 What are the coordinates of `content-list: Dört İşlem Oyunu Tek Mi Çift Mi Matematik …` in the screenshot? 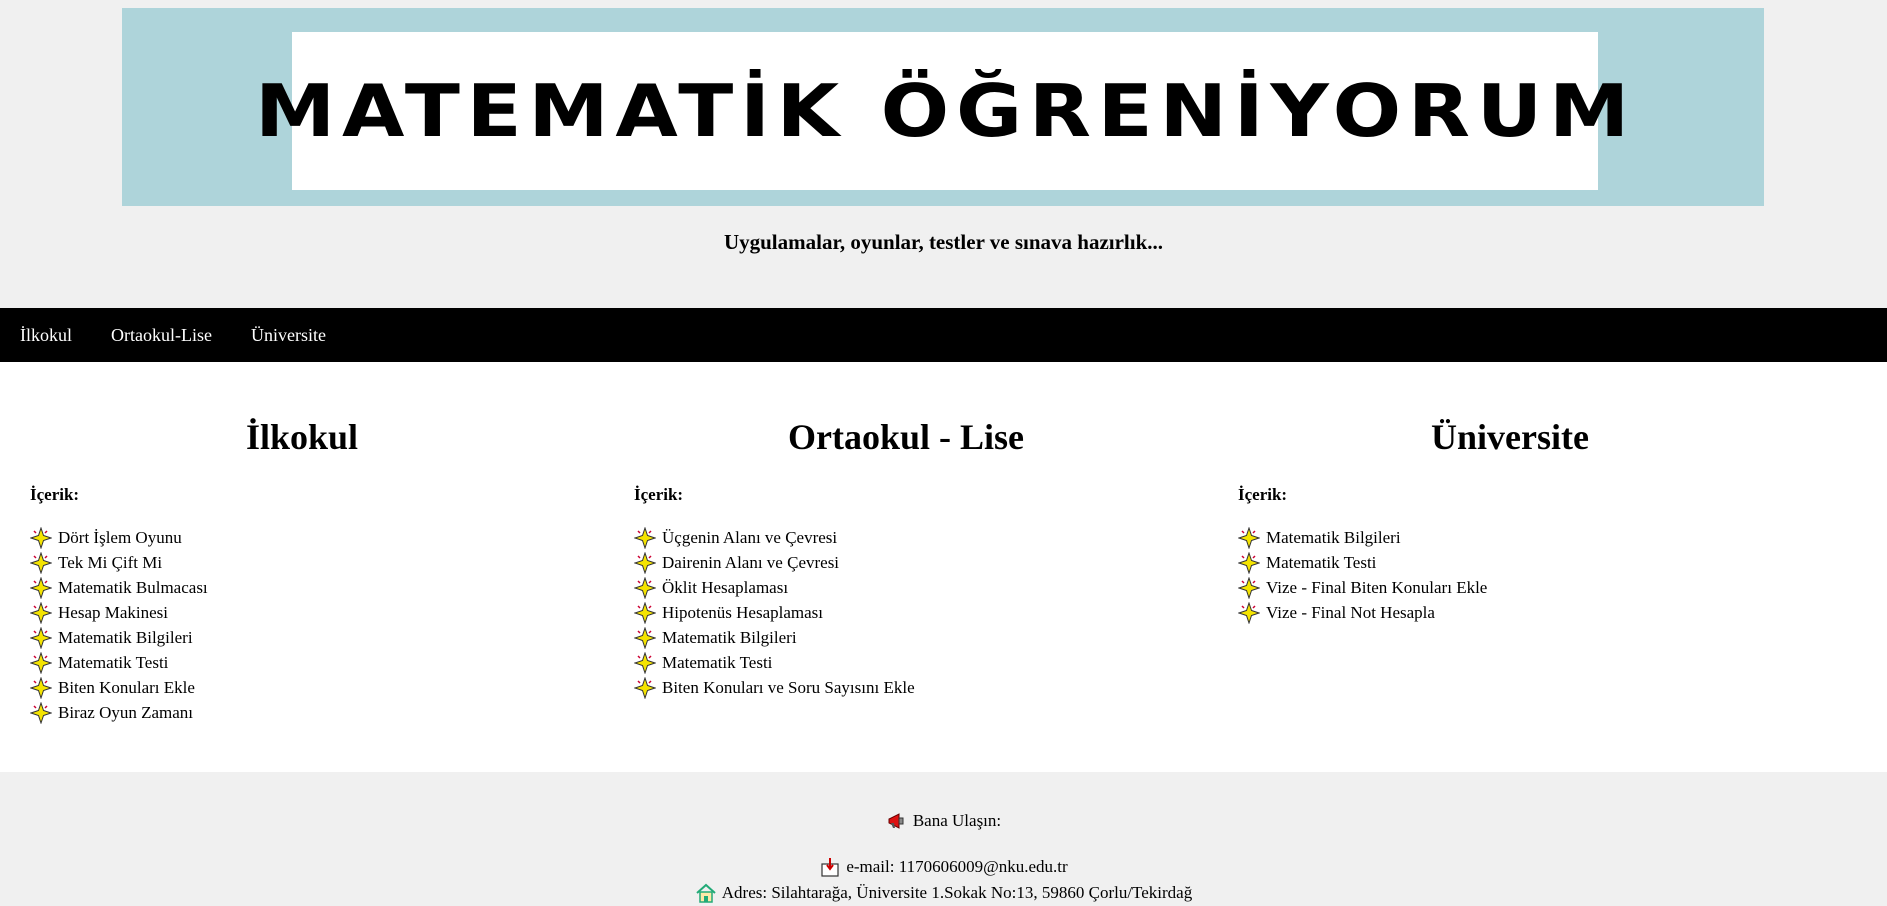 It's located at (316, 625).